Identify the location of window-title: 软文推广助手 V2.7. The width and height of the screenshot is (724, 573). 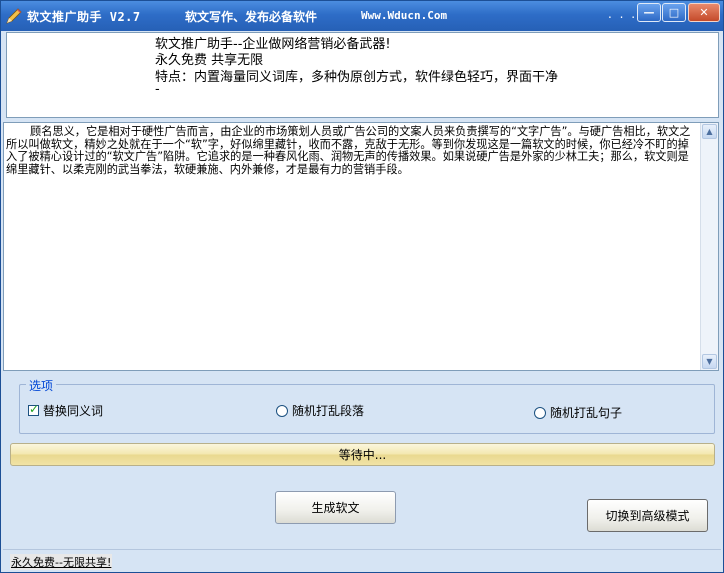
(84, 17).